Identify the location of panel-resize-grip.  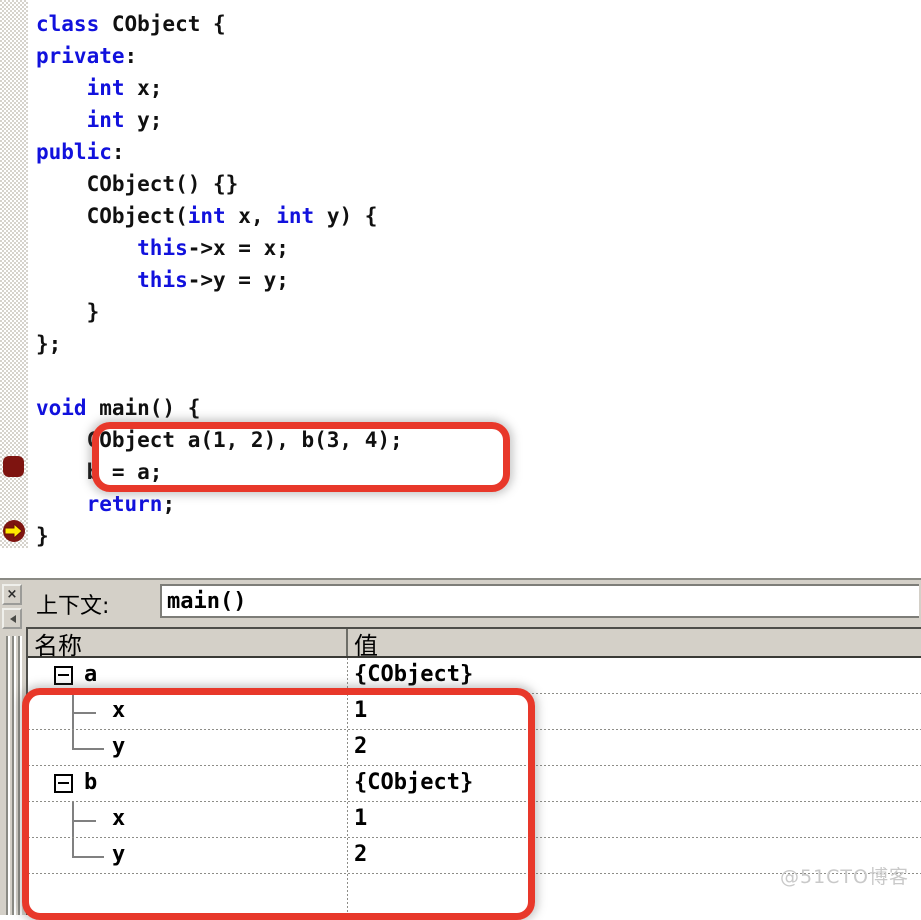
(13, 775).